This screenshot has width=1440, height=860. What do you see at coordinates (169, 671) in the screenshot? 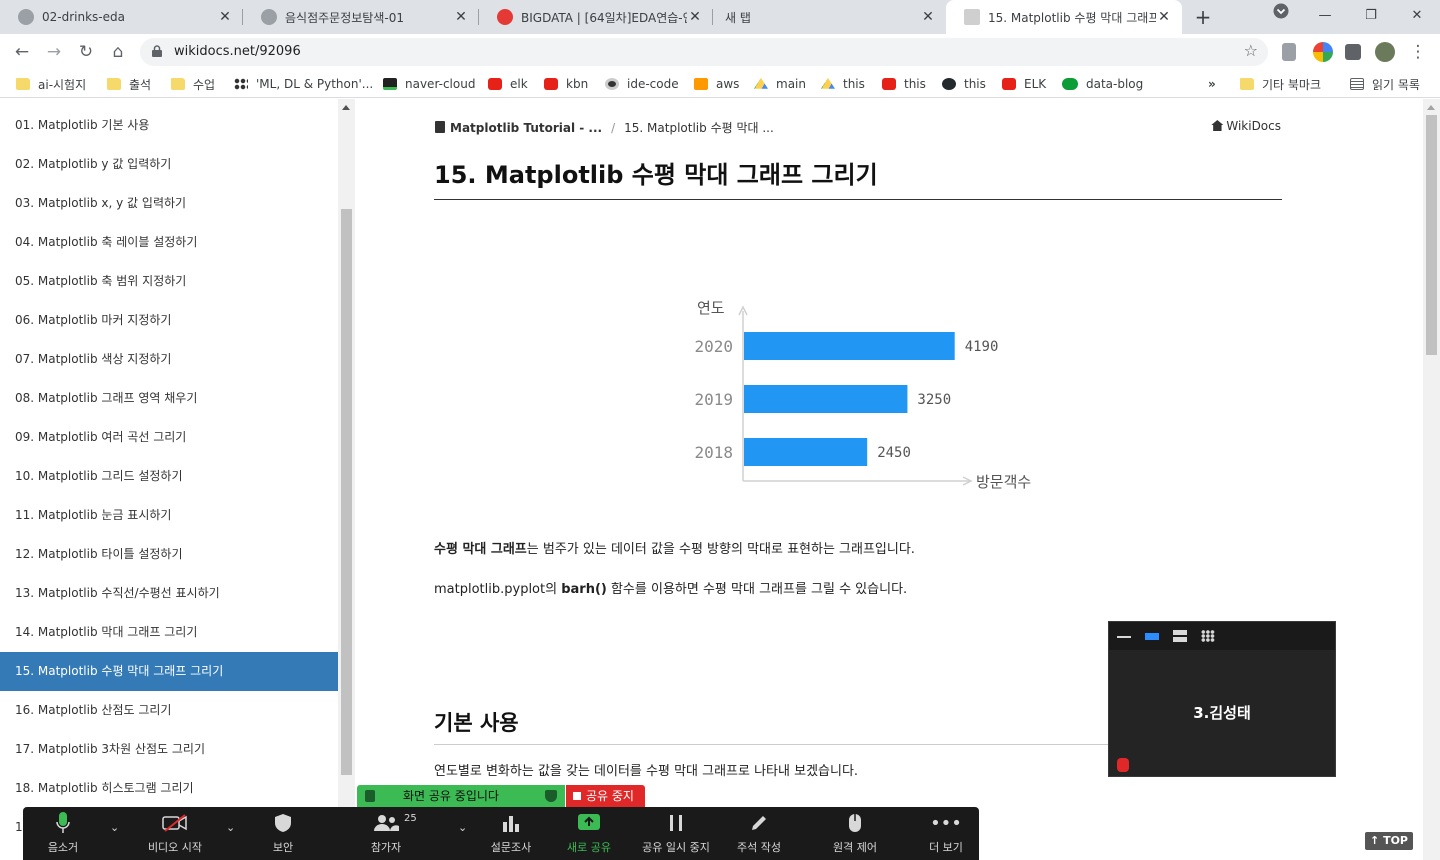
I see `toc-item-active: 15. Matplotlib 수평 막대 그래프 그리기` at bounding box center [169, 671].